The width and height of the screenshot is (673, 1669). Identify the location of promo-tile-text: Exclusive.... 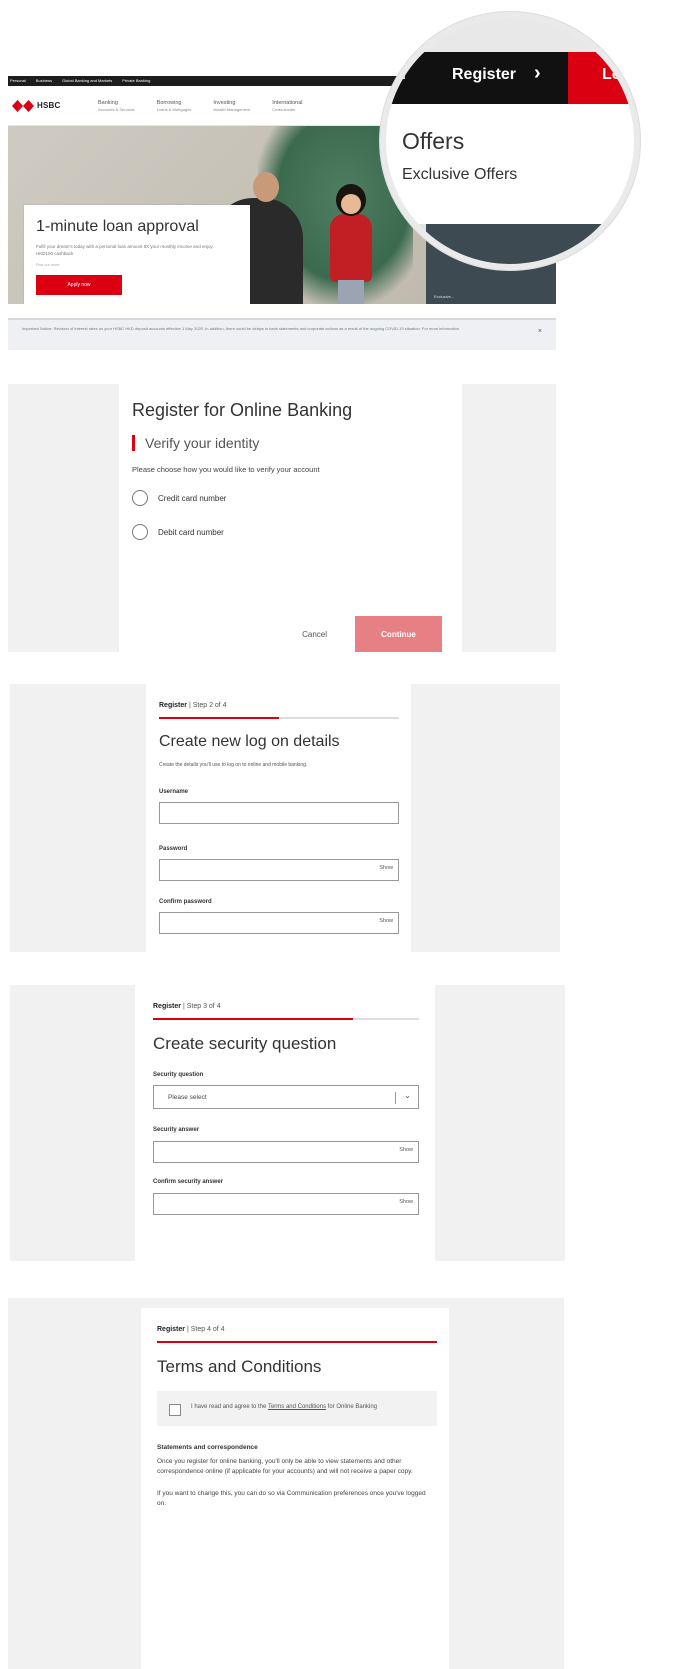
(444, 296).